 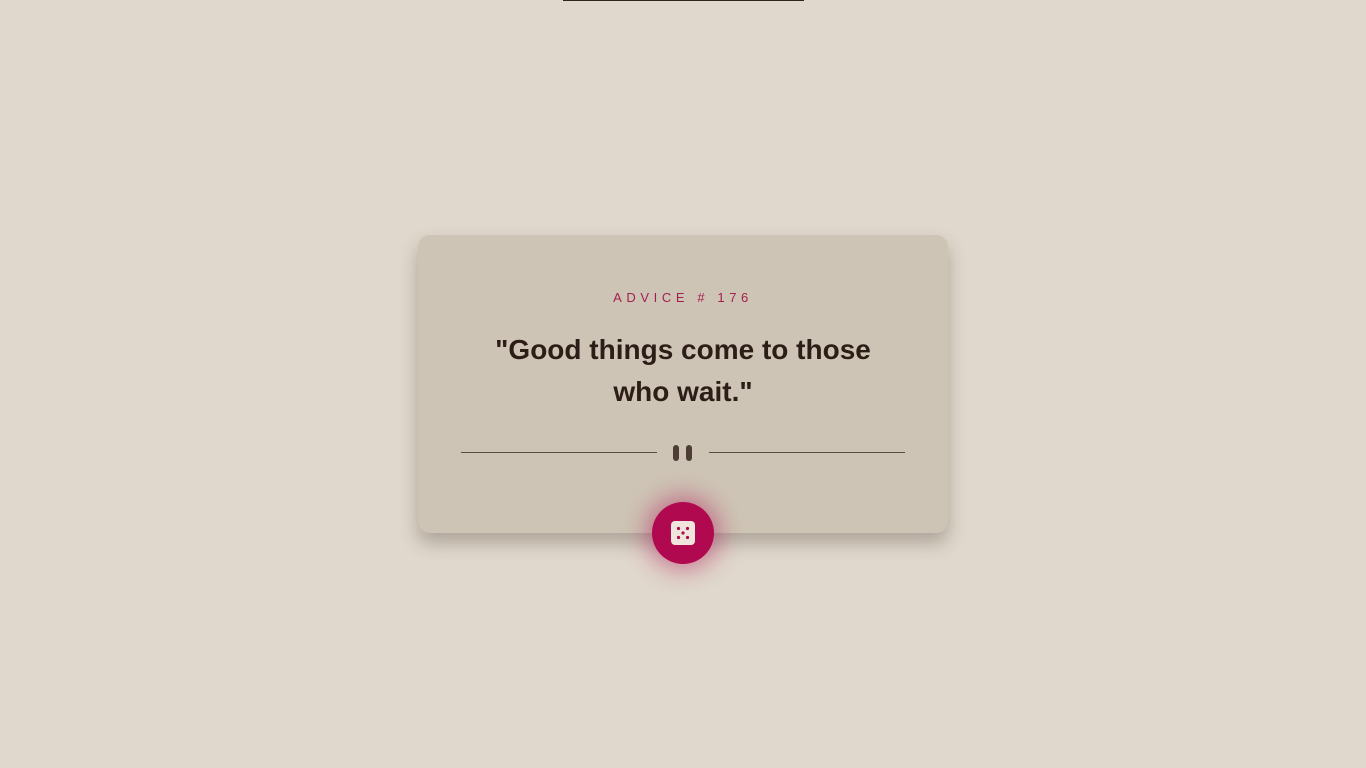 I want to click on advice-quote: "Good things come to those who wait.", so click(x=683, y=370).